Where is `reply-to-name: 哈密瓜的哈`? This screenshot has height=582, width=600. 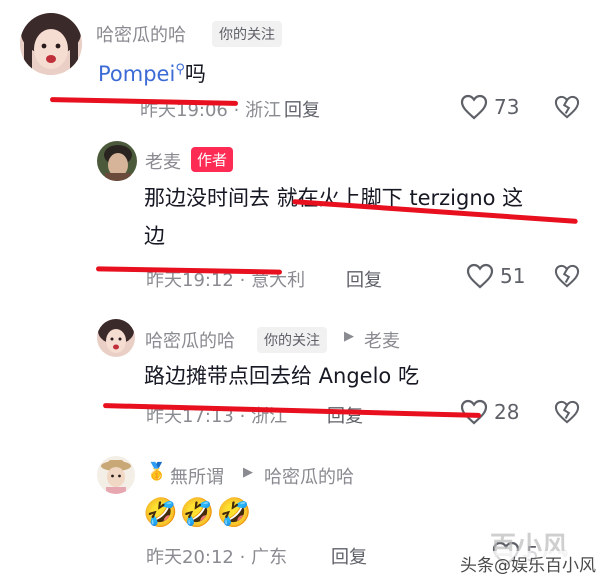 reply-to-name: 哈密瓜的哈 is located at coordinates (309, 476).